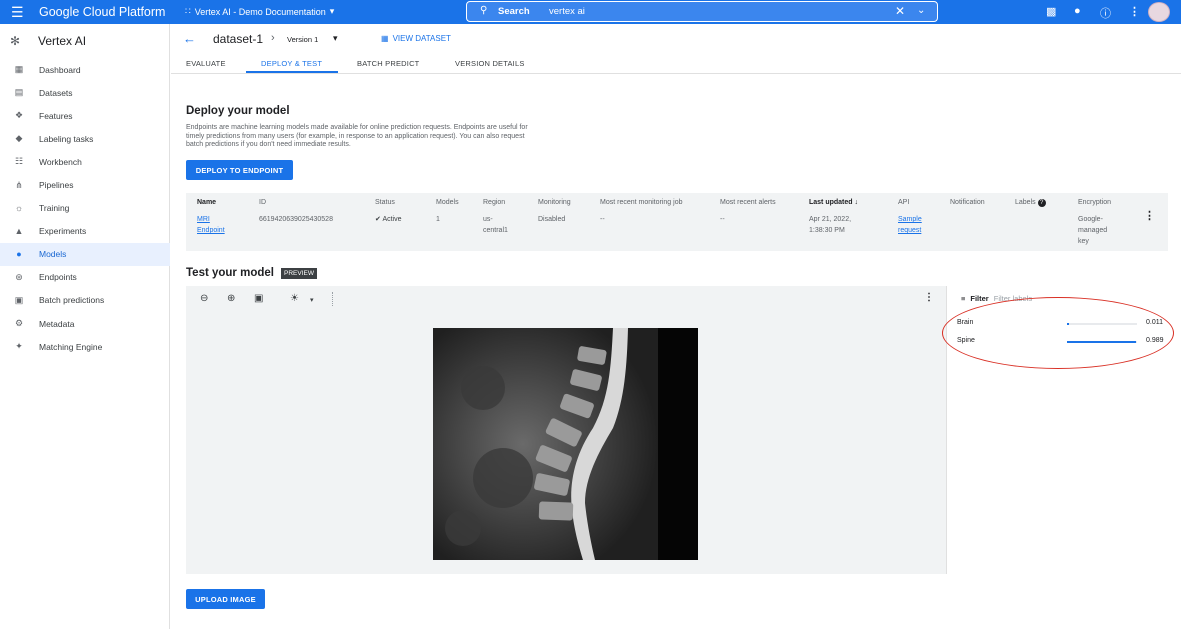 The image size is (1181, 629). I want to click on sidebar-item-endpoints: ⊛ Endpoints, so click(85, 277).